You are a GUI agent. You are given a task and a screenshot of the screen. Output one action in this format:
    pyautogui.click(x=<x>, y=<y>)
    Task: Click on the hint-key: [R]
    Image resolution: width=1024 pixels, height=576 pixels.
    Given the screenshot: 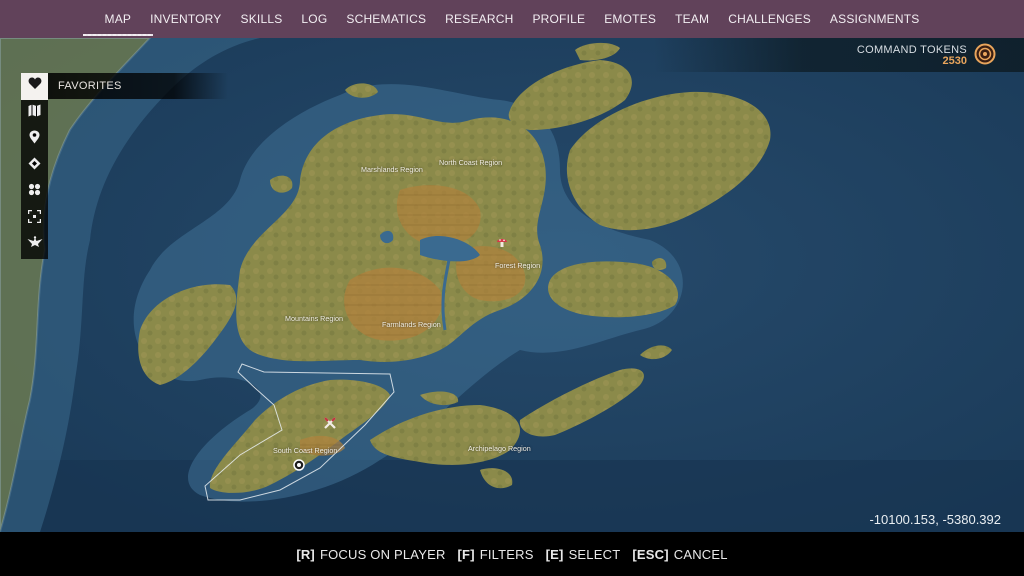 What is the action you would take?
    pyautogui.click(x=305, y=554)
    